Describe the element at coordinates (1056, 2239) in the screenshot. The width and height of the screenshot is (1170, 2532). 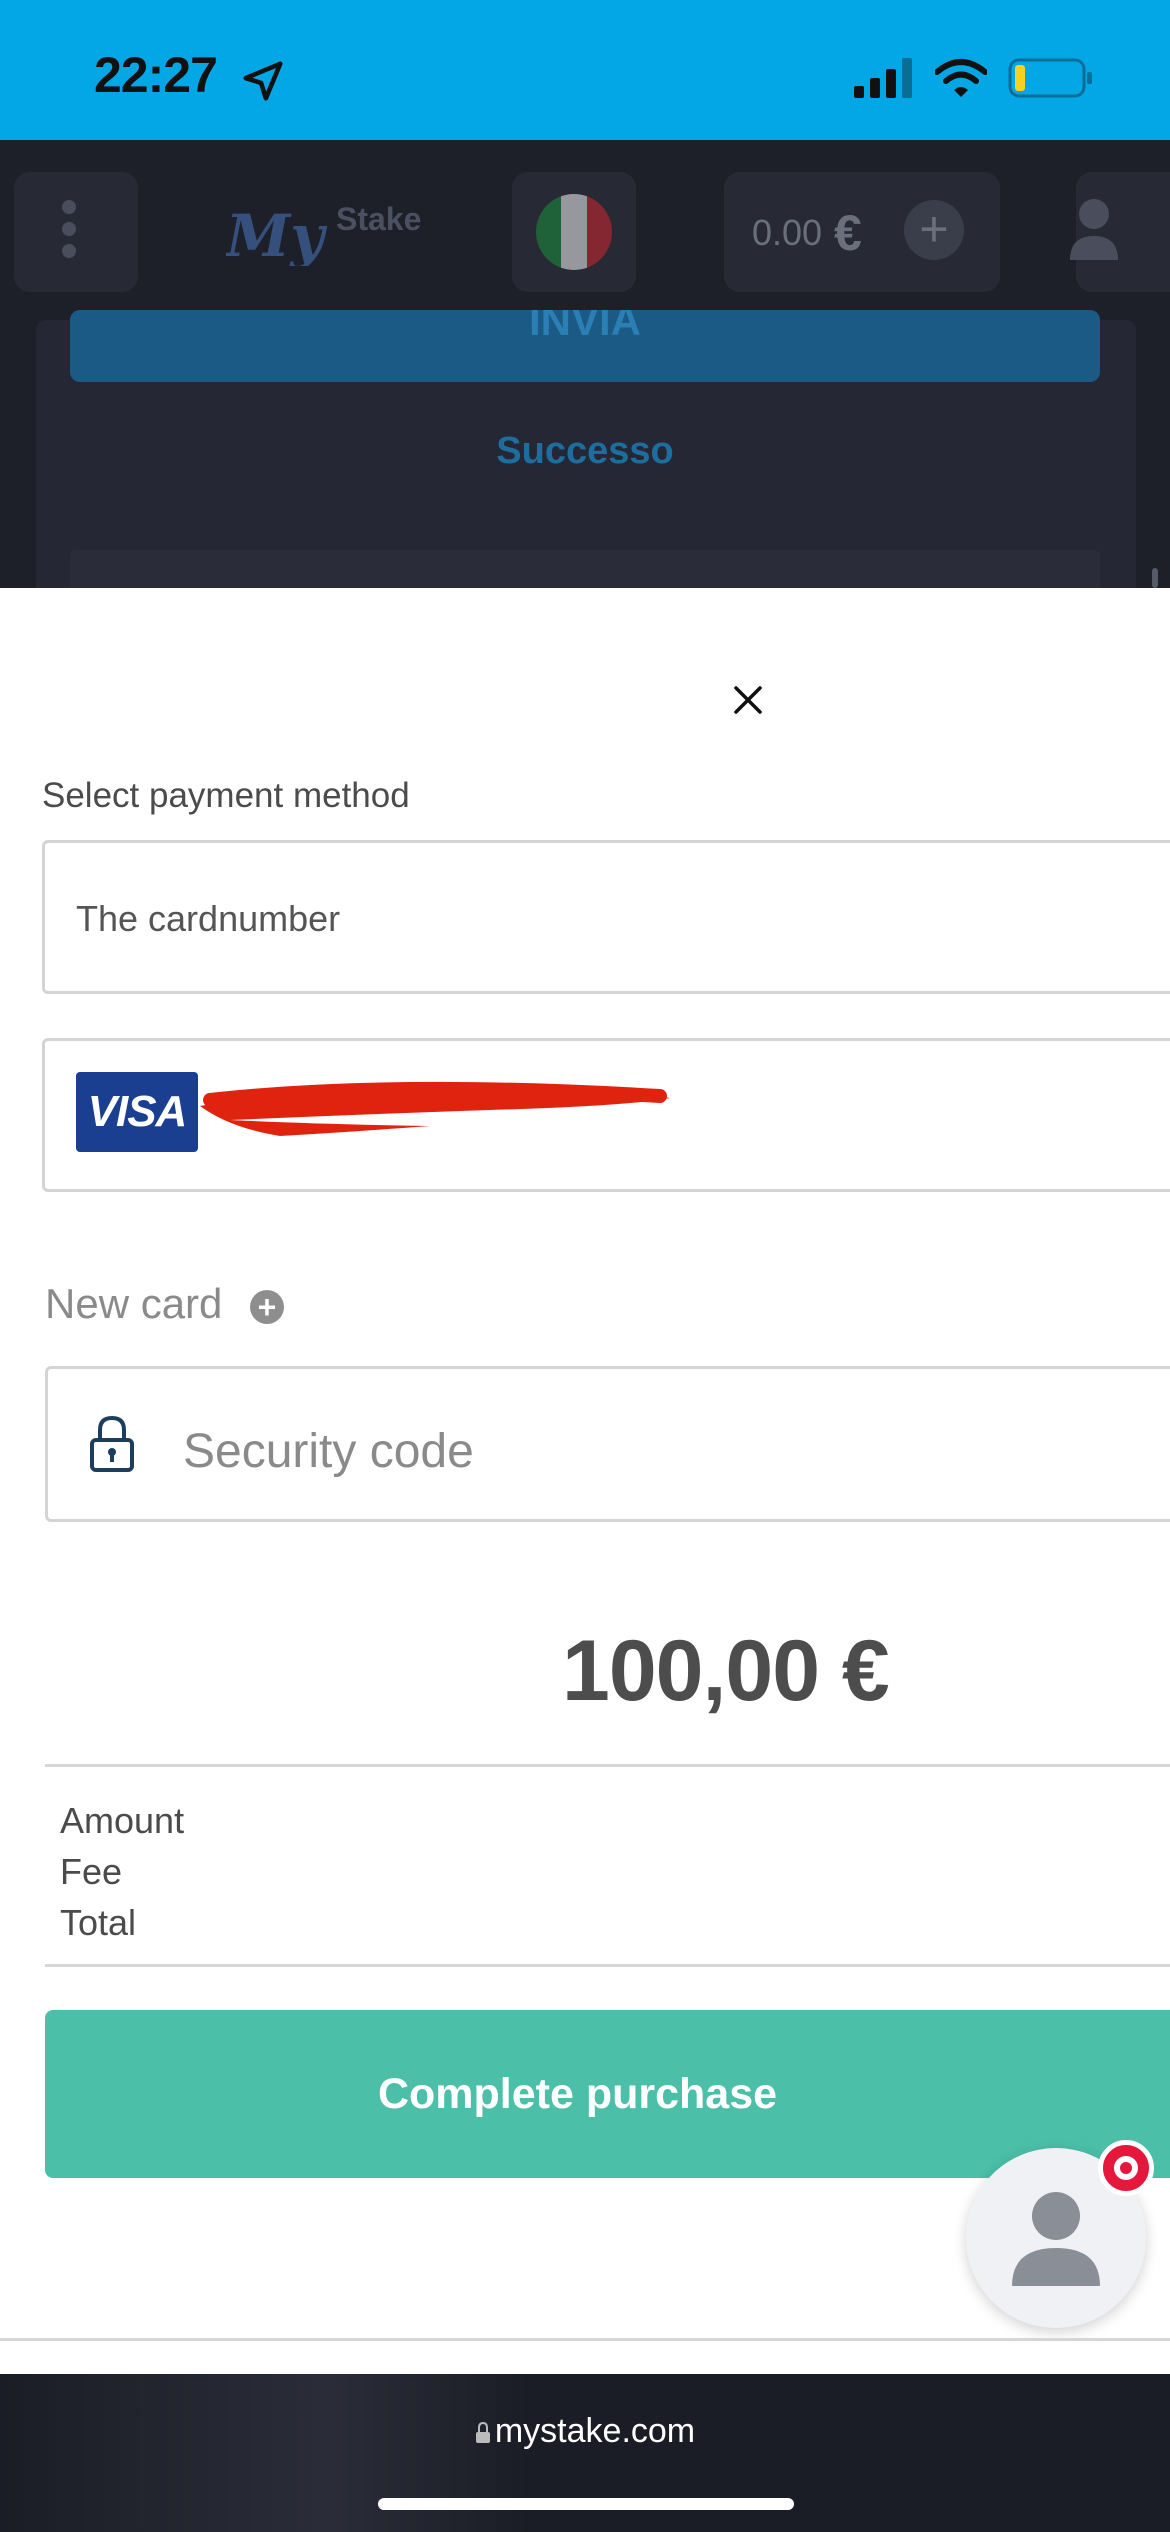
I see `agent-icon` at that location.